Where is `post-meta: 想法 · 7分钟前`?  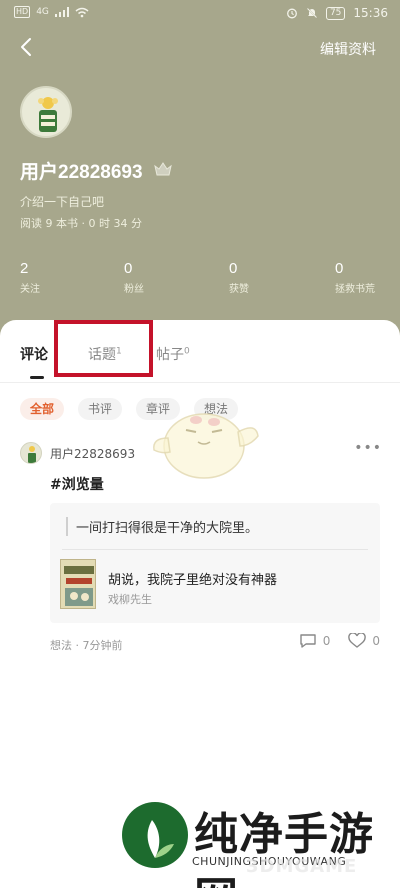 post-meta: 想法 · 7分钟前 is located at coordinates (86, 645).